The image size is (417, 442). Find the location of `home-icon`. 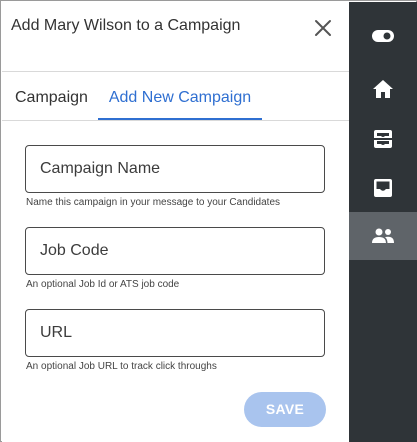

home-icon is located at coordinates (383, 89).